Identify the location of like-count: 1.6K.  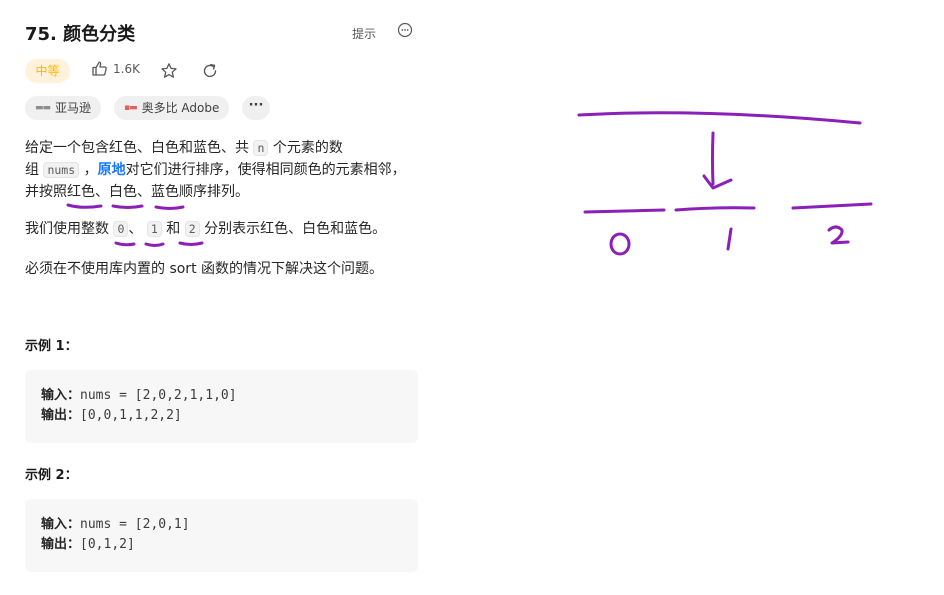
(126, 68).